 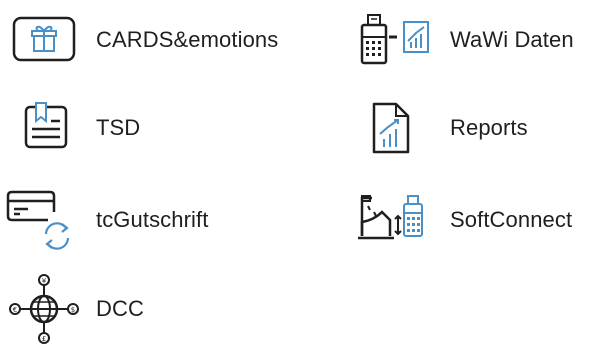 I want to click on tile-label: TSD, so click(x=118, y=127).